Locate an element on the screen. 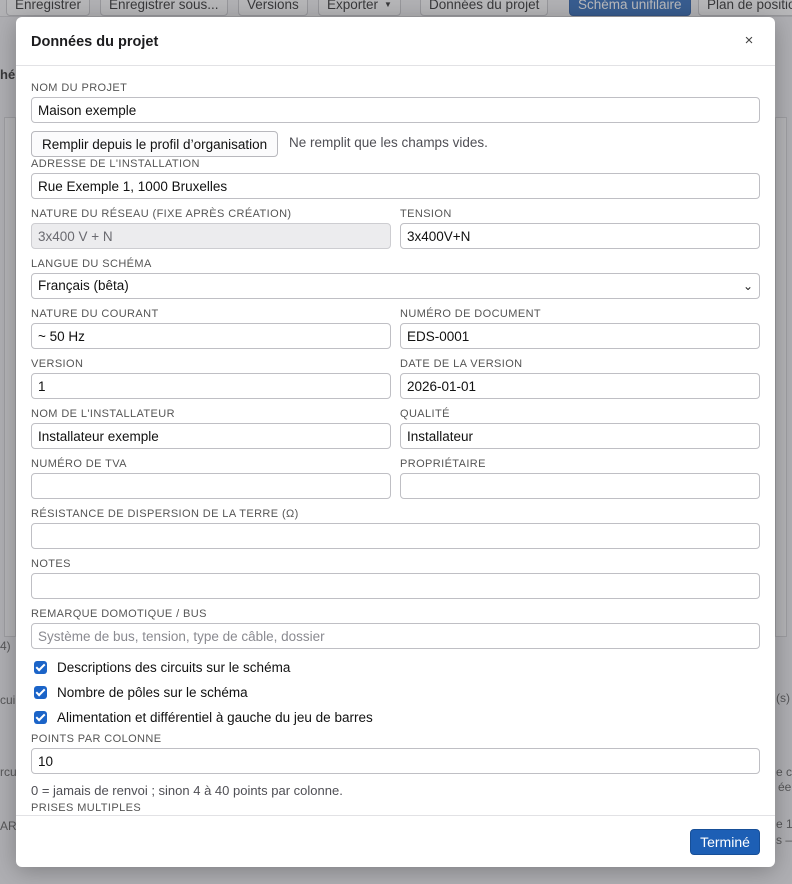 This screenshot has height=884, width=792. bus-remark-input is located at coordinates (395, 636).